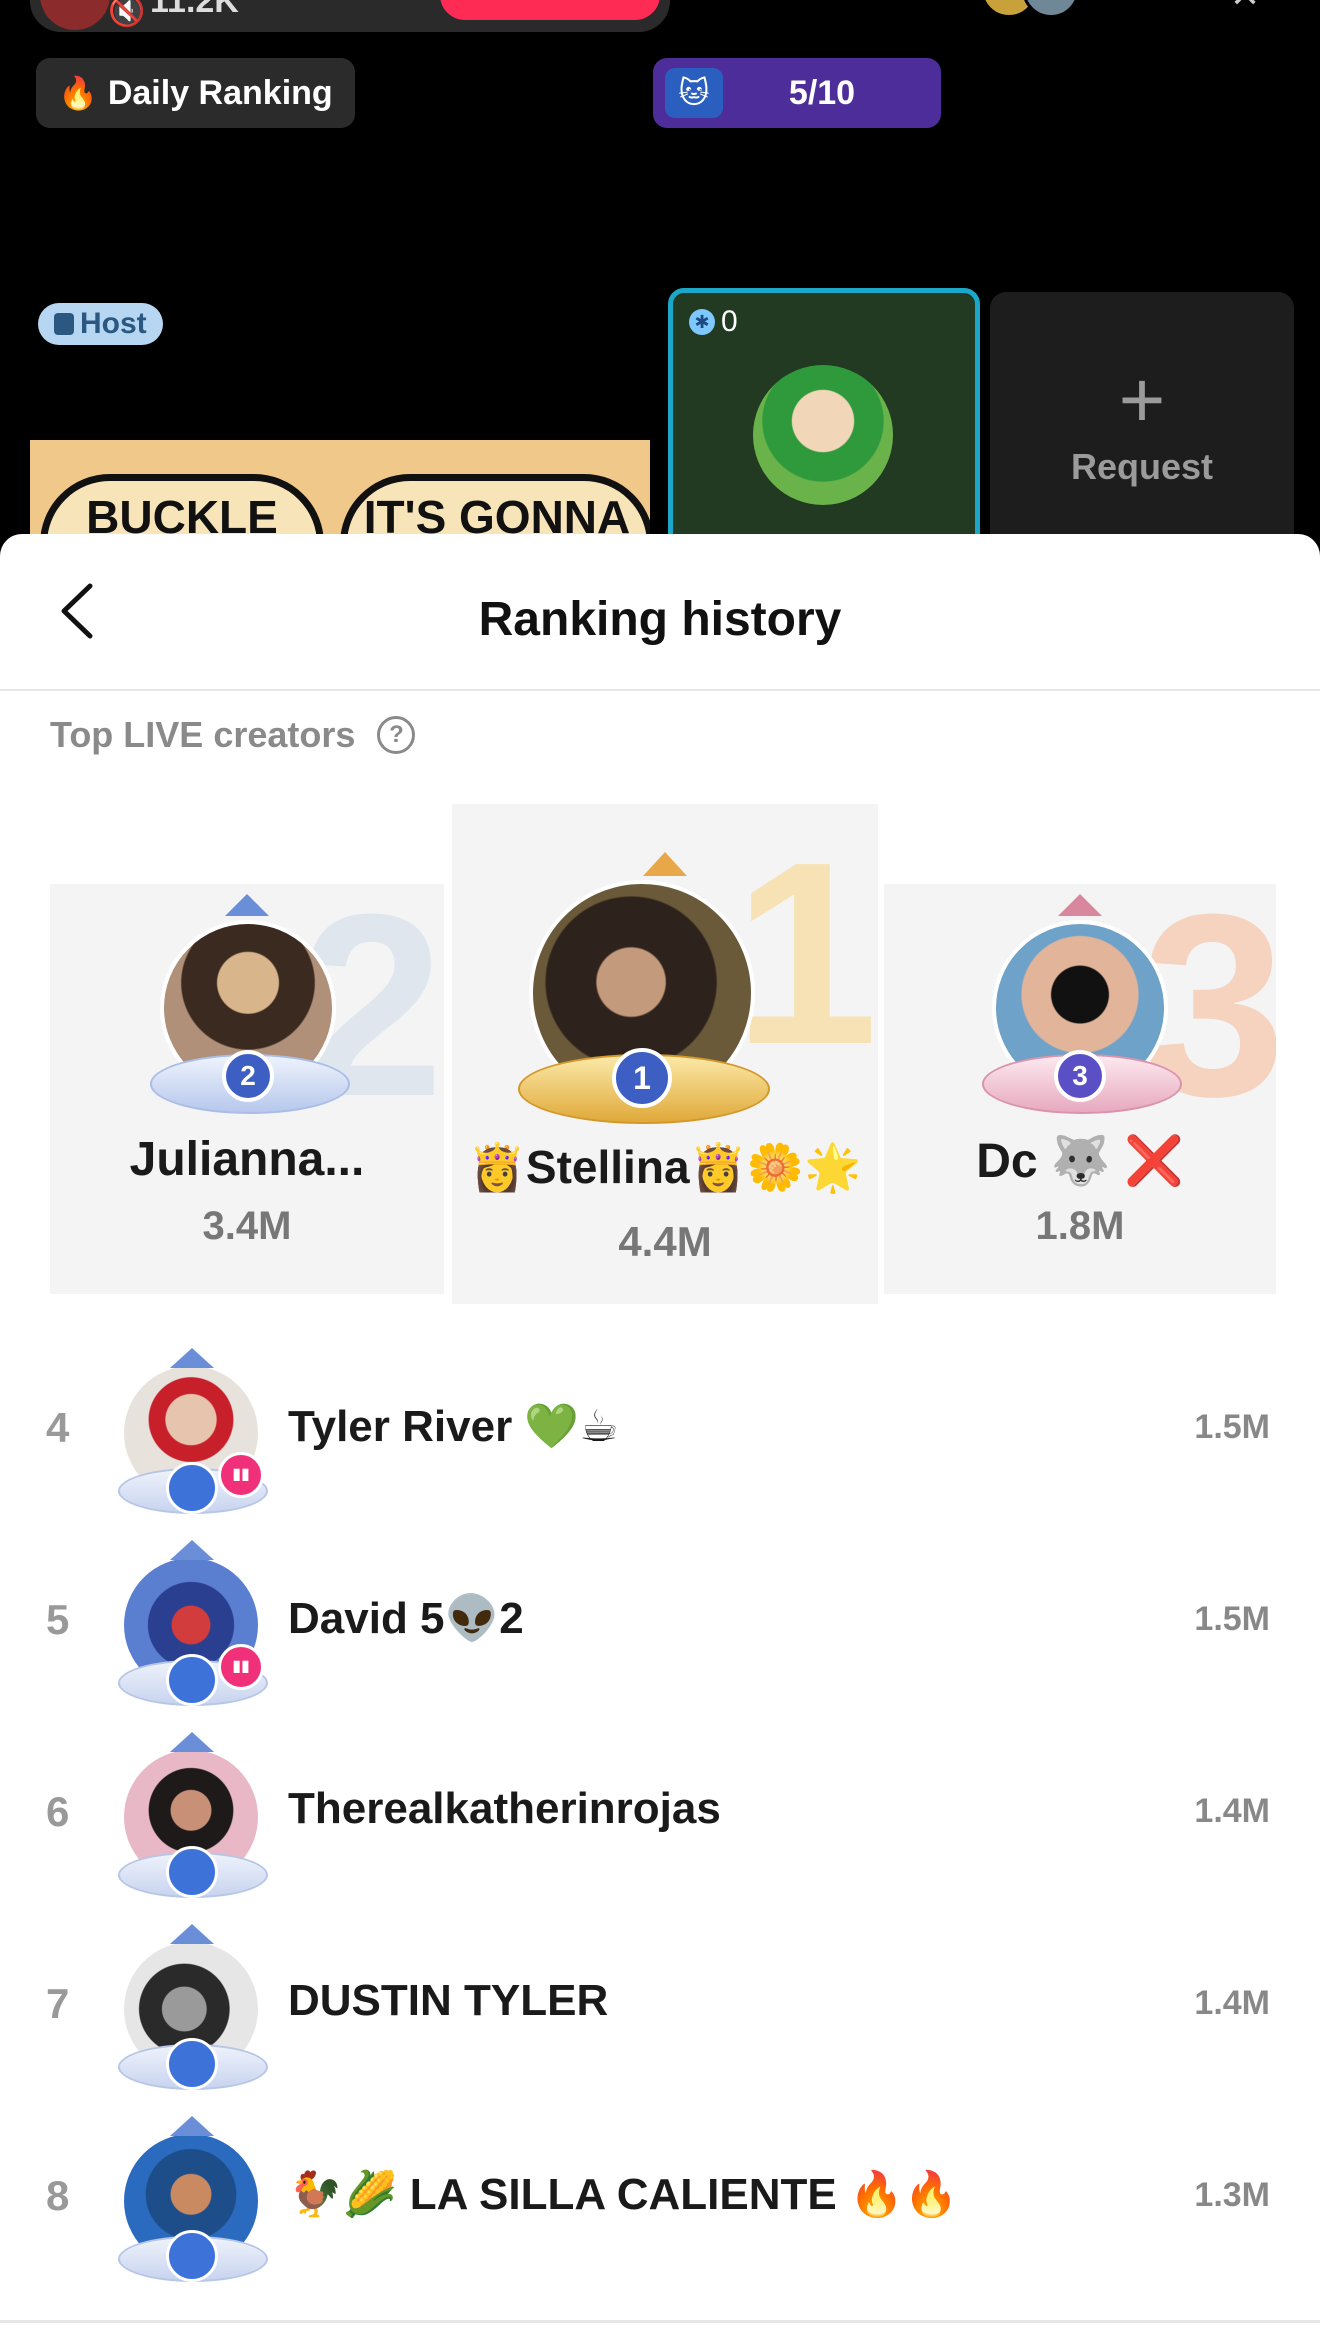 The image size is (1320, 2346). Describe the element at coordinates (702, 322) in the screenshot. I see `snowflake-icon: ✱` at that location.